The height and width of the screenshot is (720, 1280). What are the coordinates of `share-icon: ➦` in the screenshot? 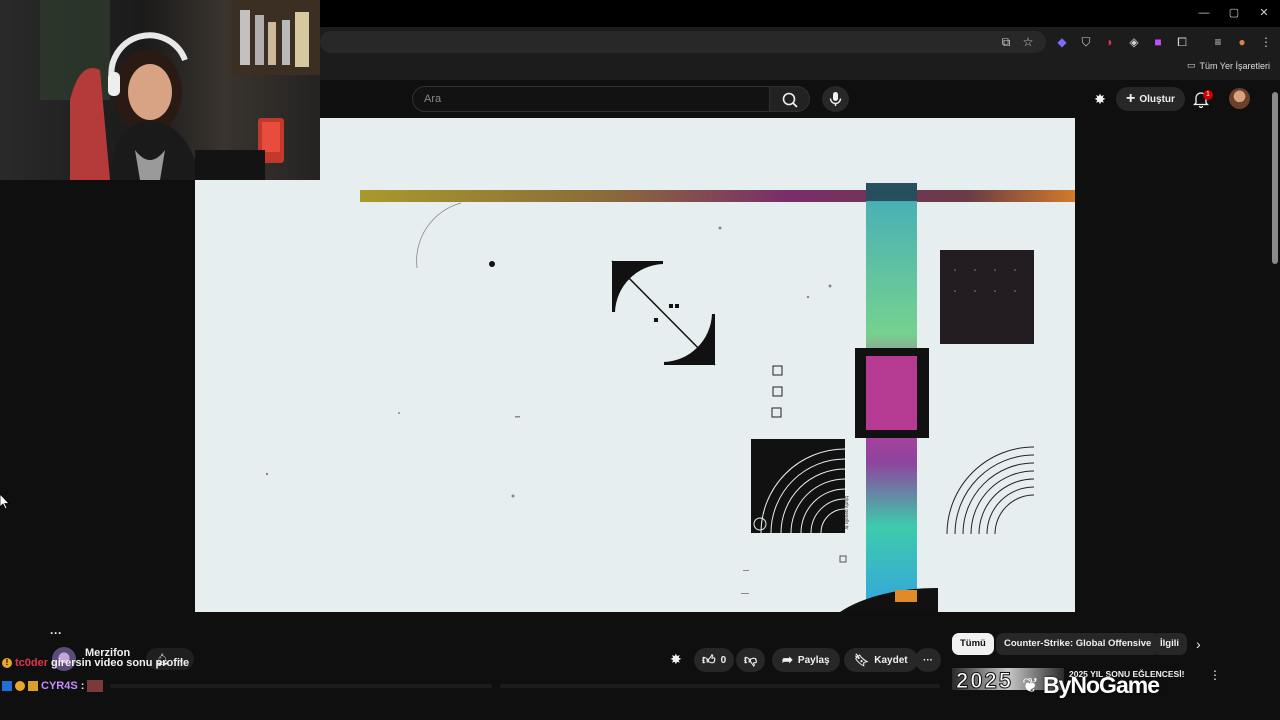 It's located at (787, 659).